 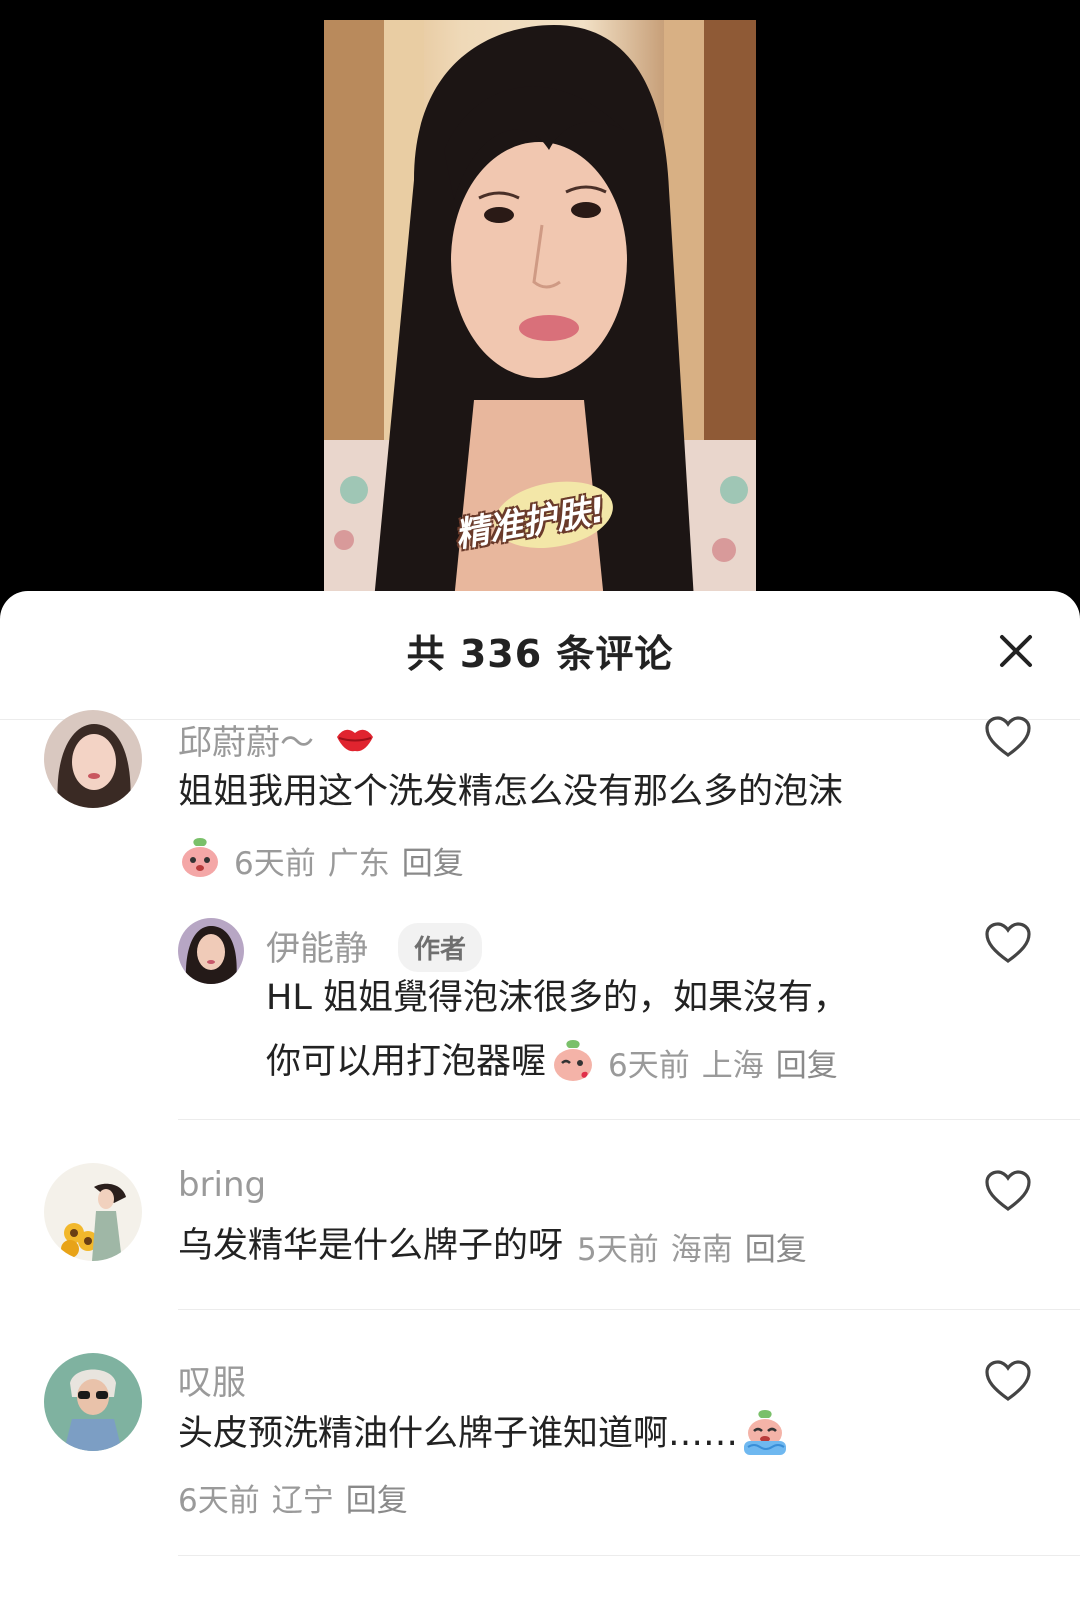 I want to click on comment-text-row: 乌发精华是什么牌子的呀 5天前 海南 回复, so click(x=498, y=1246).